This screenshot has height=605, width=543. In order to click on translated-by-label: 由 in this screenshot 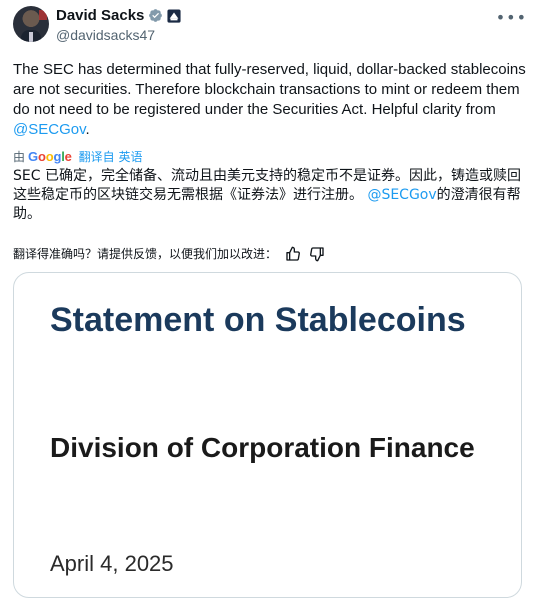, I will do `click(19, 156)`.